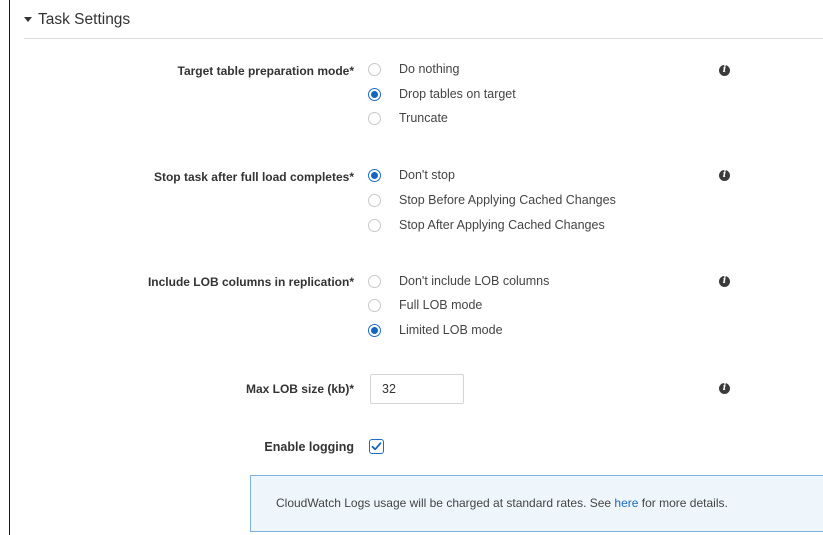 The height and width of the screenshot is (535, 823). I want to click on lob-columns-label: Include LOB columns in replication*, so click(250, 282).